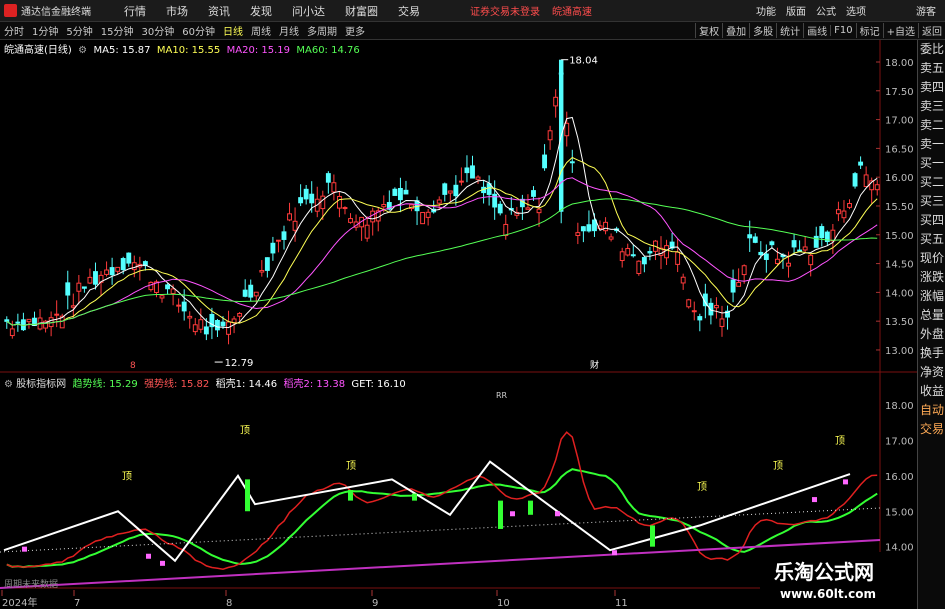 The image size is (945, 609). Describe the element at coordinates (308, 11) in the screenshot. I see `menu-ask: 问小达` at that location.